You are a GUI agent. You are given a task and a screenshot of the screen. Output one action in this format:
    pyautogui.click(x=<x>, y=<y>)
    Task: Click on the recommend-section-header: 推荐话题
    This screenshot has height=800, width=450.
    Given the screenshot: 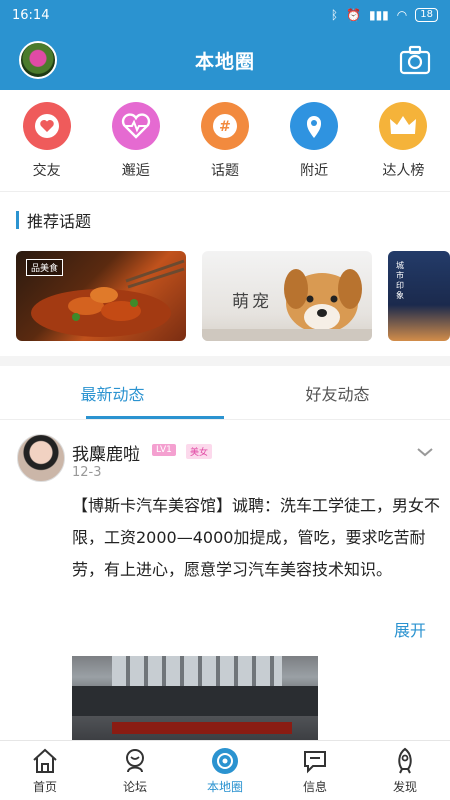 What is the action you would take?
    pyautogui.click(x=53, y=220)
    